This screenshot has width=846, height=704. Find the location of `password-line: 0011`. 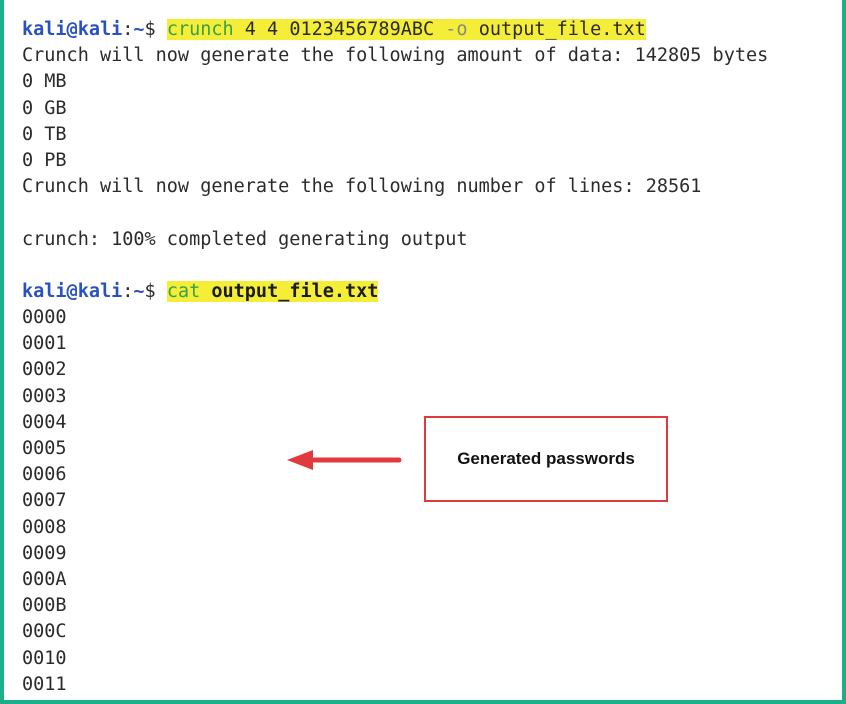

password-line: 0011 is located at coordinates (44, 684).